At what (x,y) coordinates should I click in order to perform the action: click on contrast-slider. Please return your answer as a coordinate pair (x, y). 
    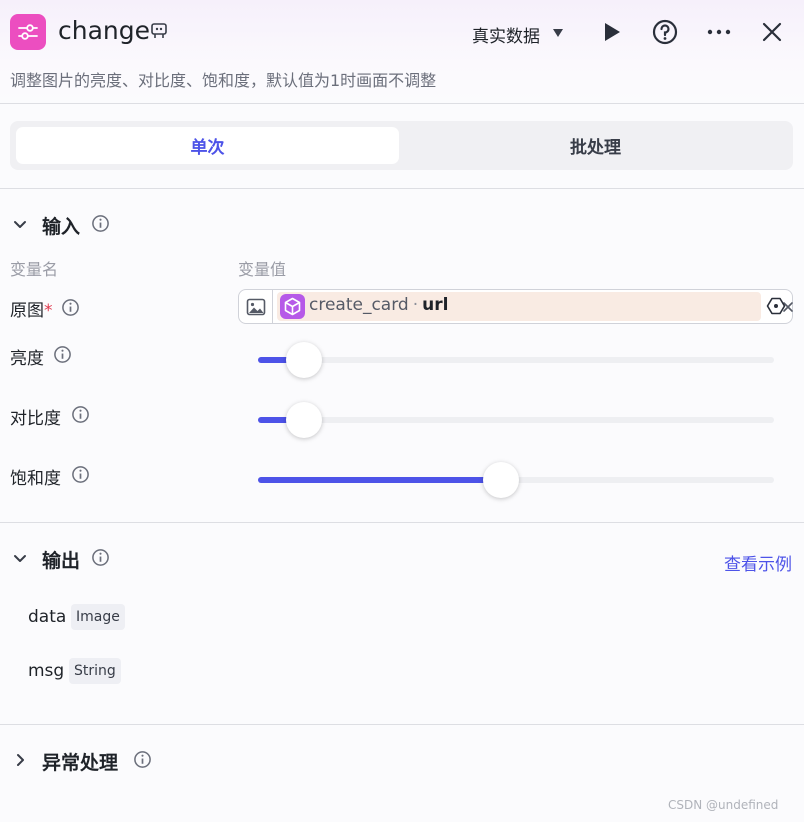
    Looking at the image, I should click on (516, 420).